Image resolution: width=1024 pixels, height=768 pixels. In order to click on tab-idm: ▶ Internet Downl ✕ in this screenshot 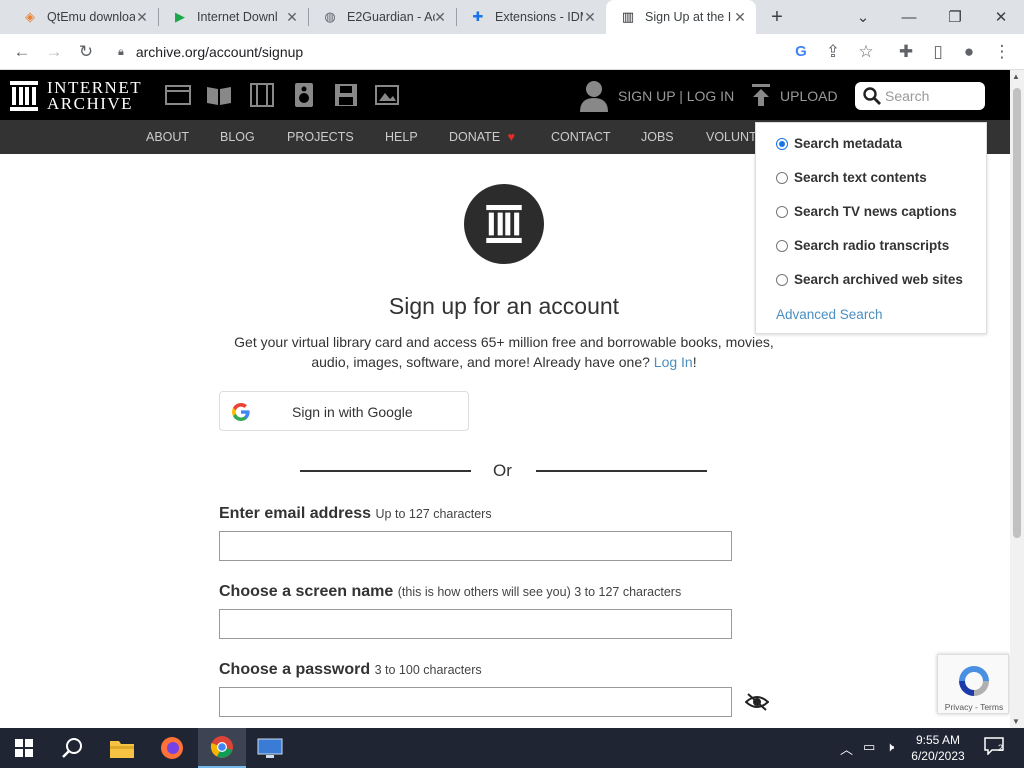, I will do `click(233, 17)`.